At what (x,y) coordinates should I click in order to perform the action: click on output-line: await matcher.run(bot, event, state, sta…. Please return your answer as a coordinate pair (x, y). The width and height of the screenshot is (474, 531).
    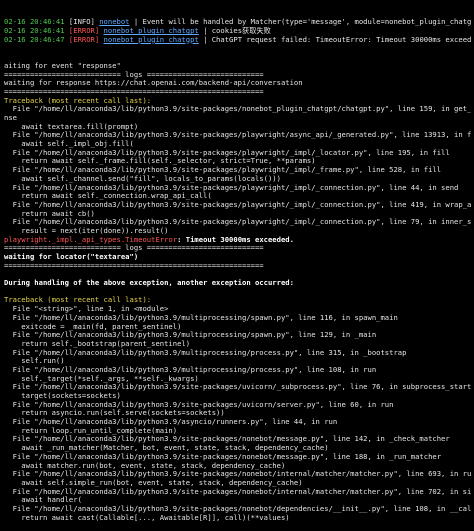
    Looking at the image, I should click on (237, 466).